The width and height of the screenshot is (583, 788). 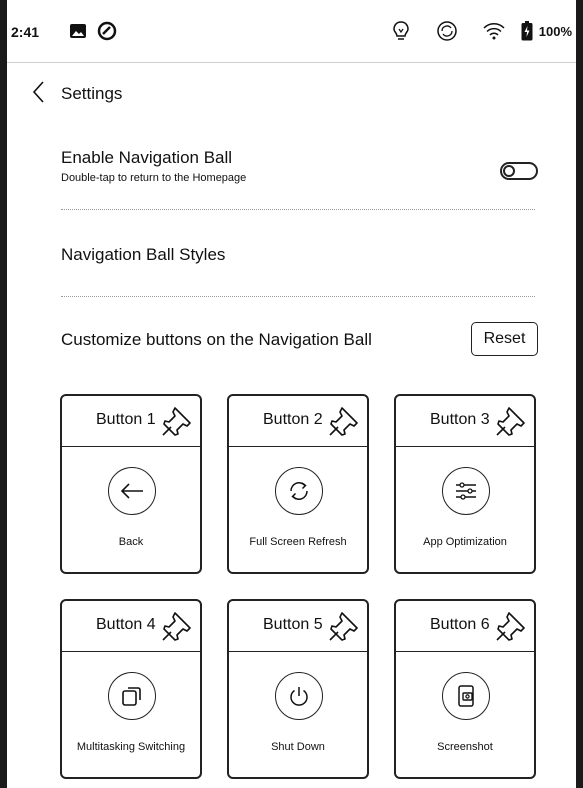 I want to click on enable-nav-ball-toggle, so click(x=519, y=171).